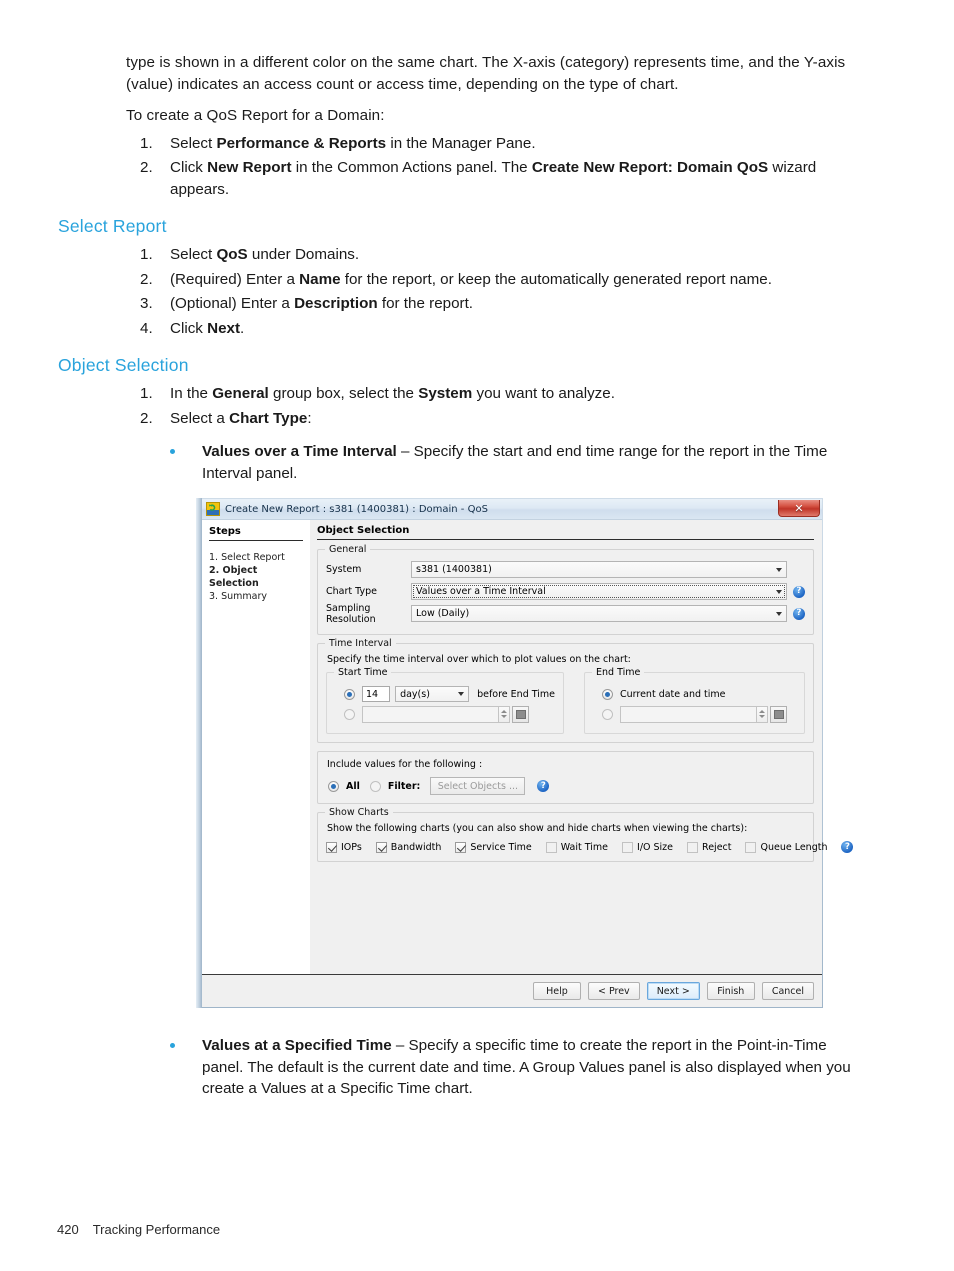 The height and width of the screenshot is (1271, 954). What do you see at coordinates (778, 613) in the screenshot?
I see `chevron-down-icon` at bounding box center [778, 613].